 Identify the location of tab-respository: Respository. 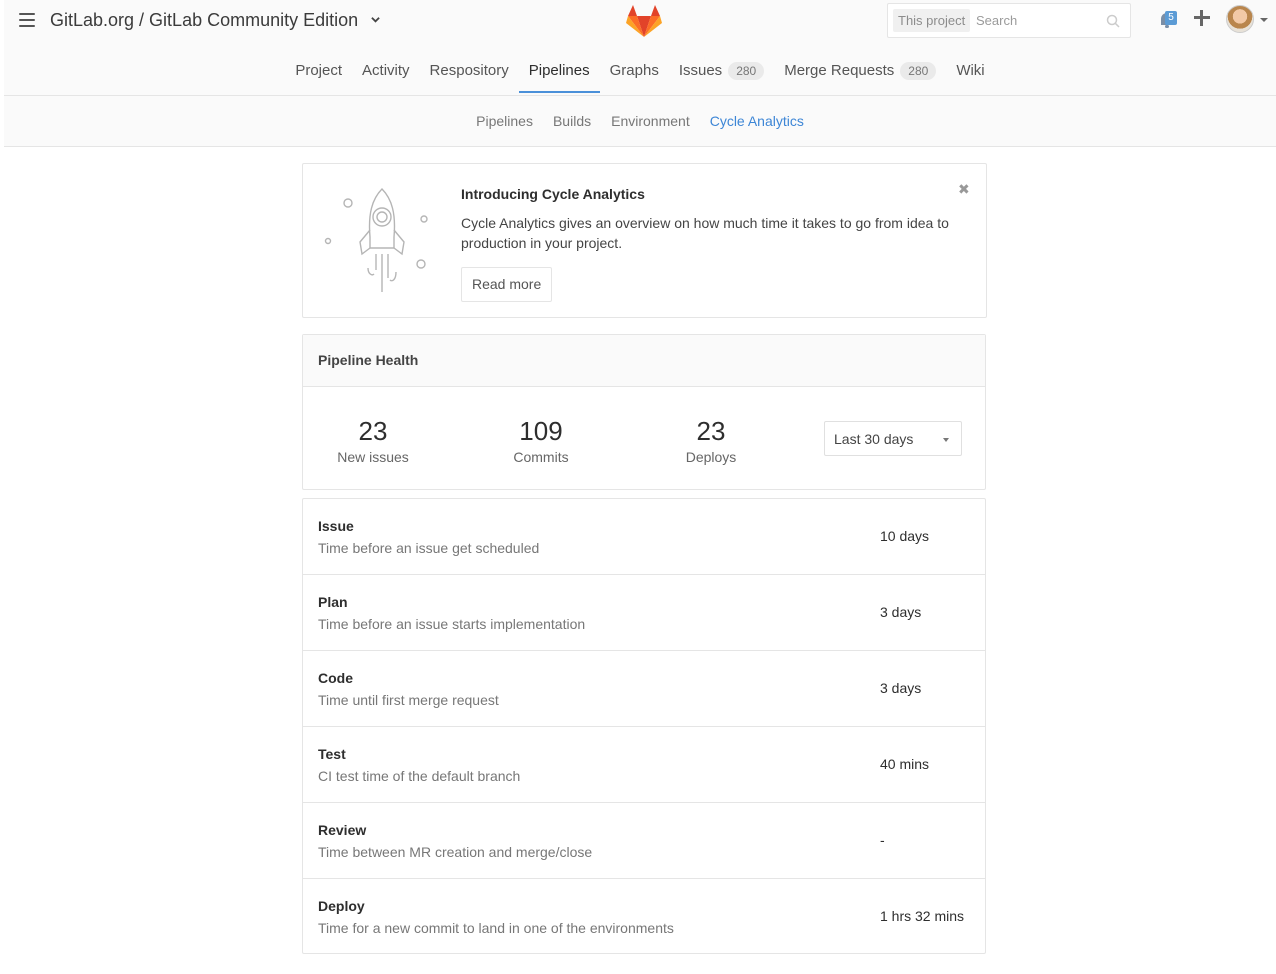
(469, 72).